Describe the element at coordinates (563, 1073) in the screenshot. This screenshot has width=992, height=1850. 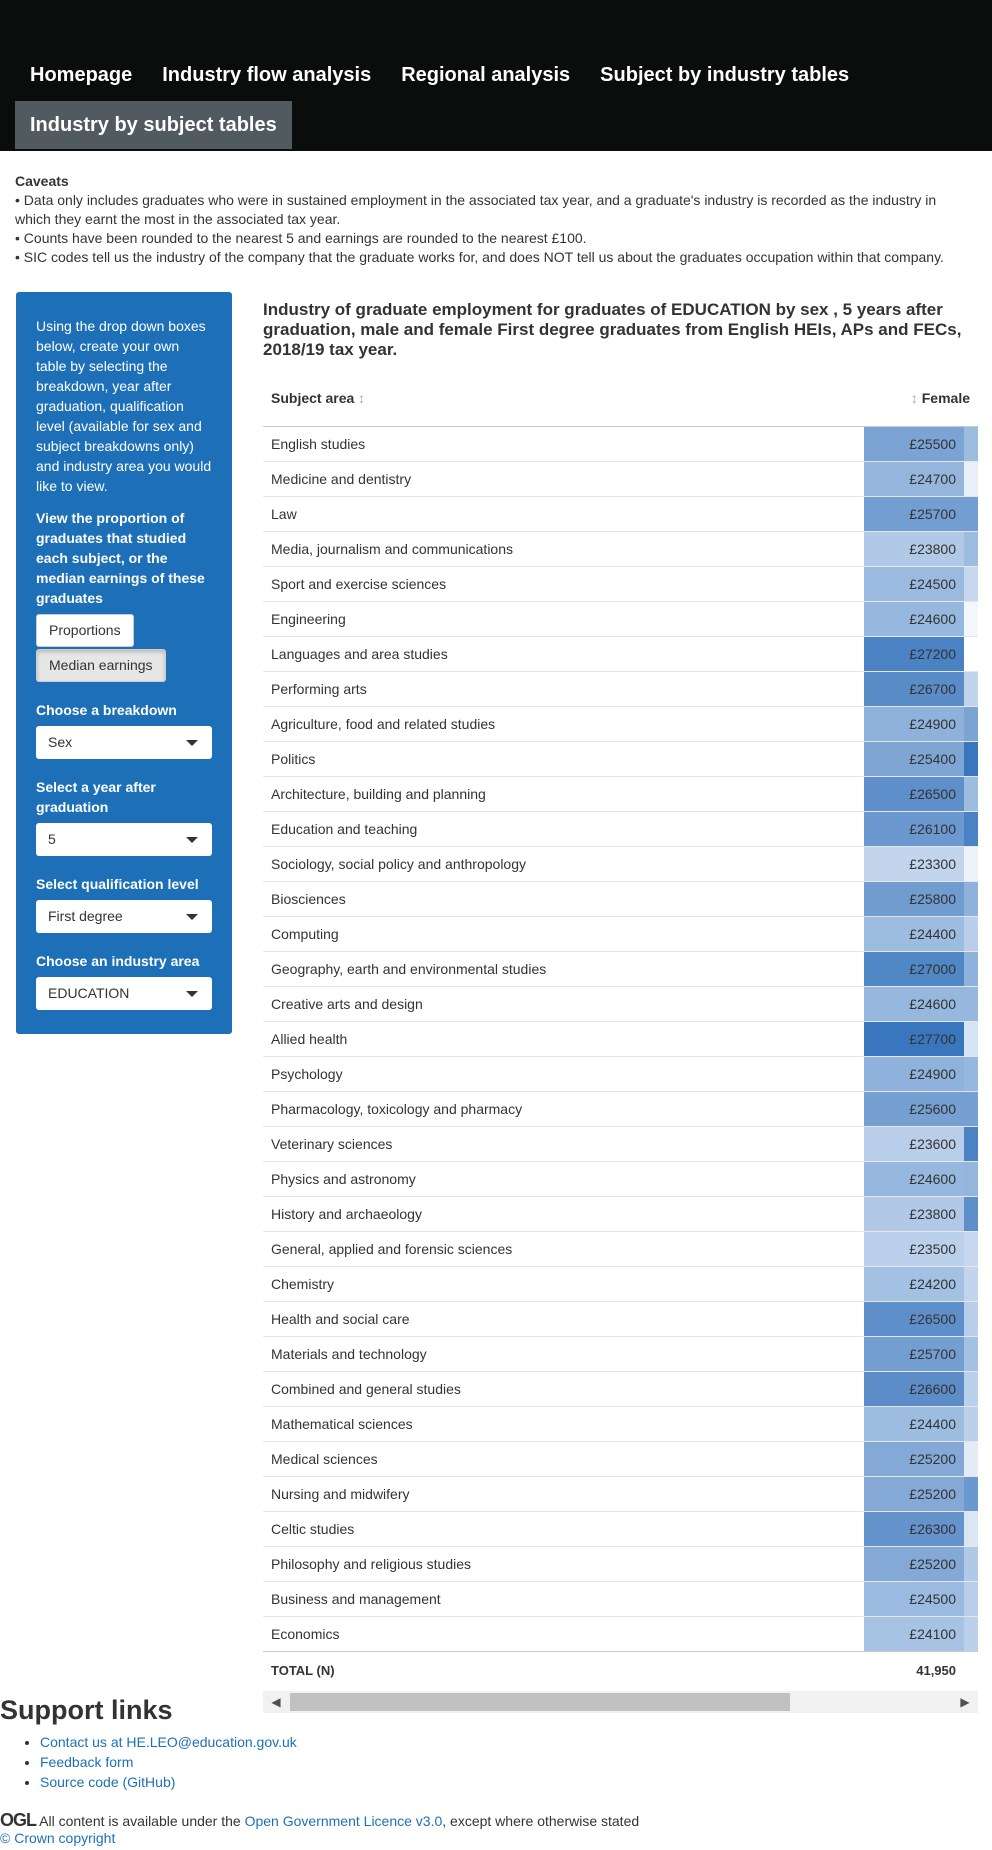
I see `subject-cell: Psychology` at that location.